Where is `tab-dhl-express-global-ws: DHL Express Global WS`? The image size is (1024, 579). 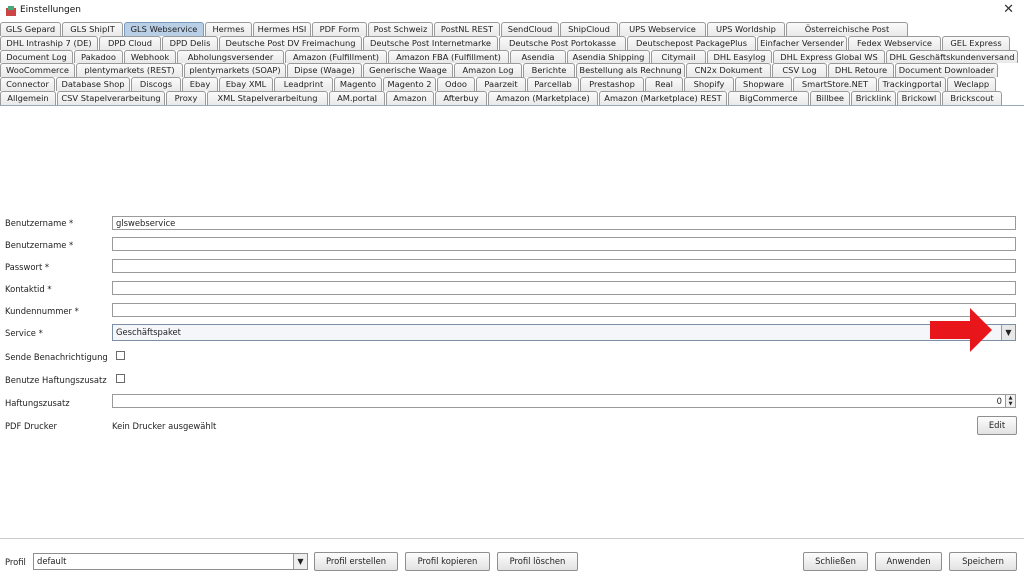 tab-dhl-express-global-ws: DHL Express Global WS is located at coordinates (829, 56).